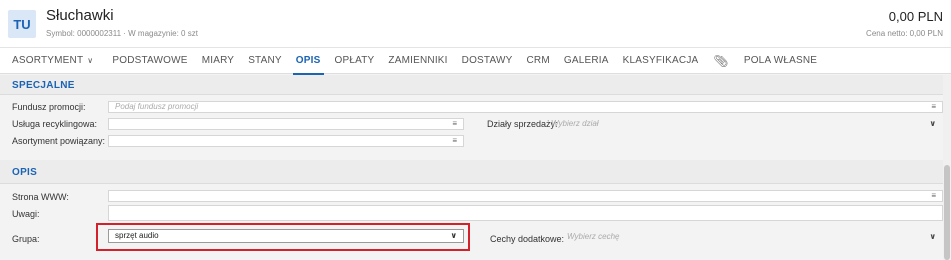  Describe the element at coordinates (43, 85) in the screenshot. I see `section-special-title: SPECJALNE` at that location.